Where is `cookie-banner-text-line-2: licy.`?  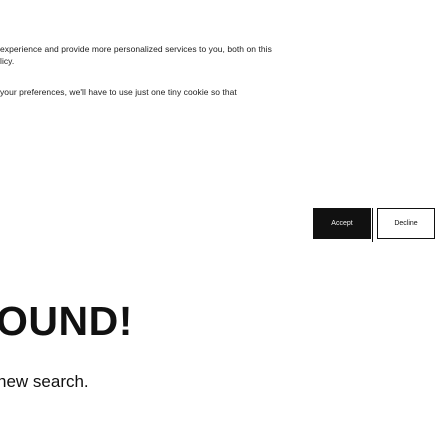 cookie-banner-text-line-2: licy. is located at coordinates (7, 61).